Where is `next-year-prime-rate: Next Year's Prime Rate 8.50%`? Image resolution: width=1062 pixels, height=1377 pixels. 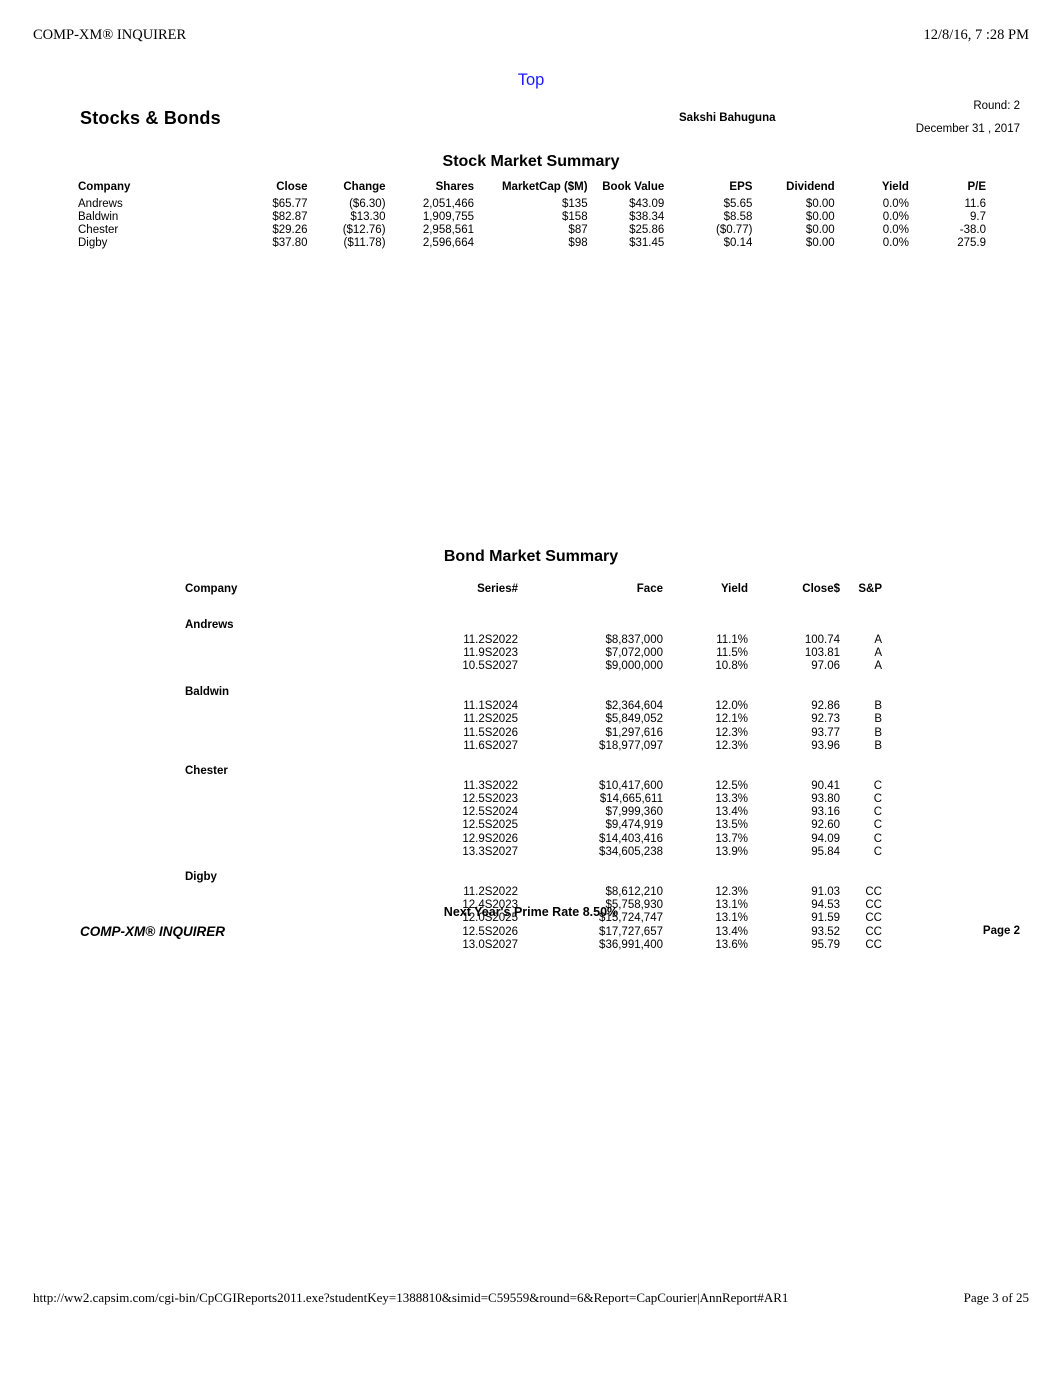 next-year-prime-rate: Next Year's Prime Rate 8.50% is located at coordinates (531, 912).